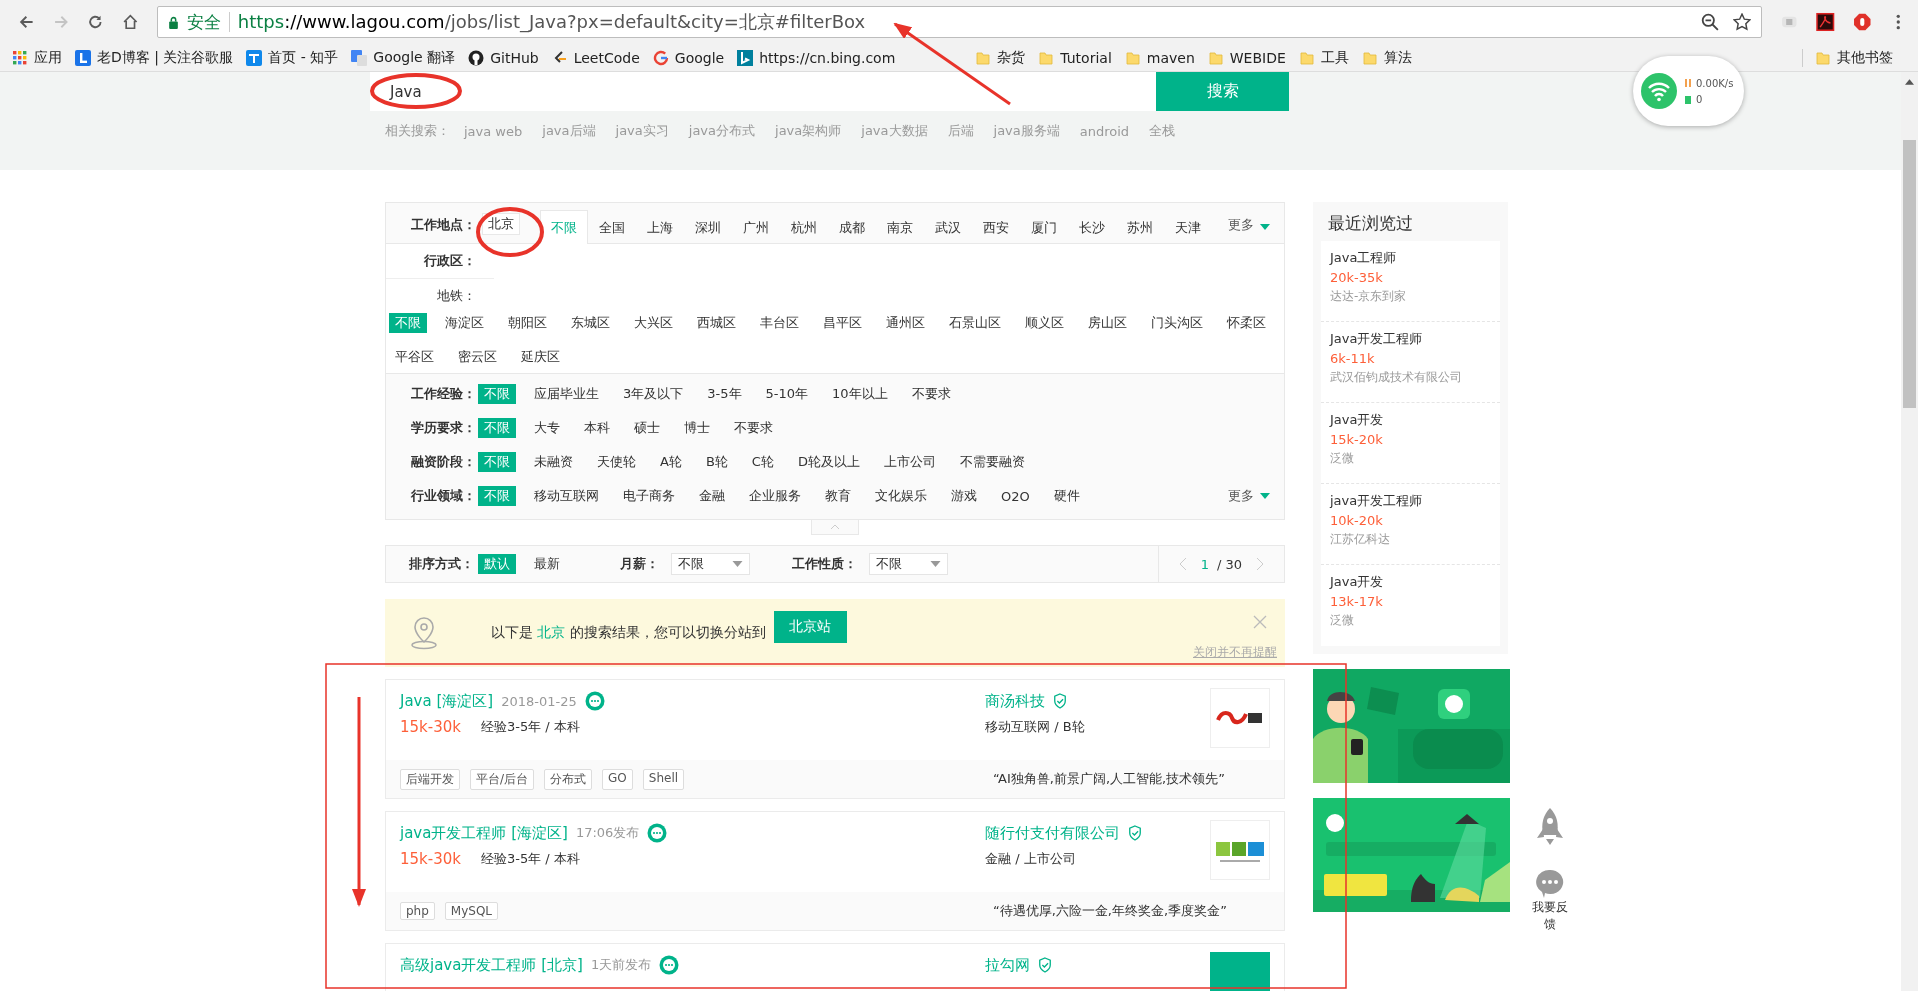  I want to click on bookmark: 首页 - 知乎, so click(292, 57).